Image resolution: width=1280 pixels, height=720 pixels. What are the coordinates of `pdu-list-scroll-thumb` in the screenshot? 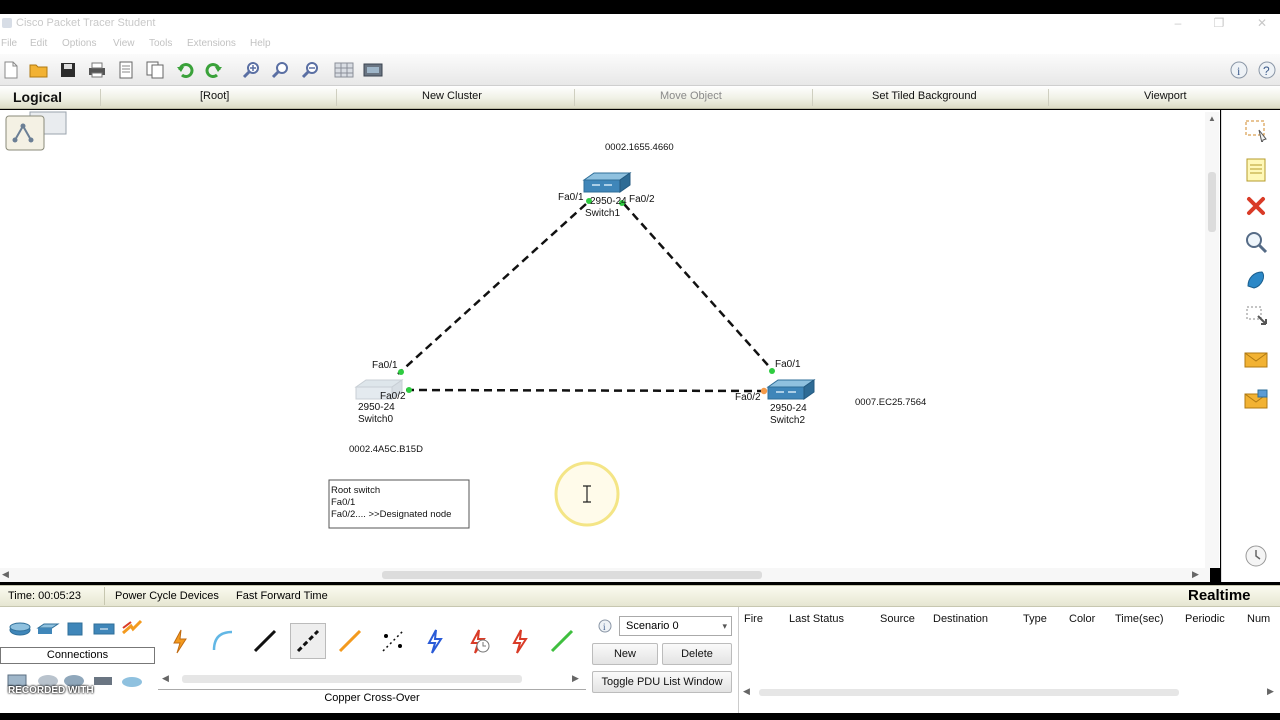 It's located at (969, 692).